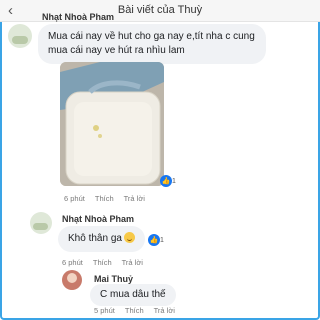 This screenshot has height=320, width=320. Describe the element at coordinates (133, 295) in the screenshot. I see `comment-text: C mua dâu thế` at that location.